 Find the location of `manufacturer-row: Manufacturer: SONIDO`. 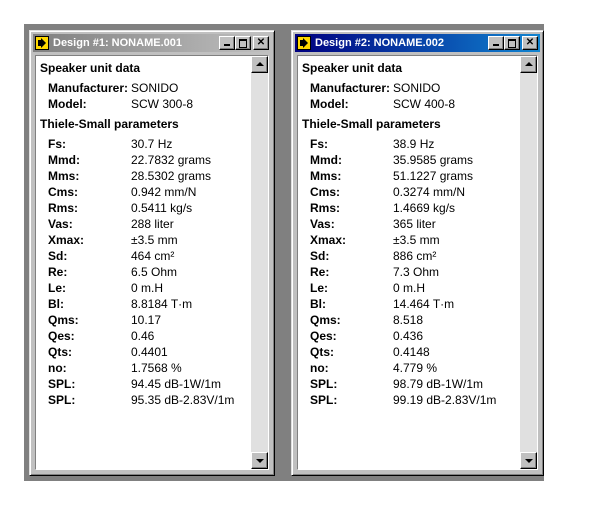

manufacturer-row: Manufacturer: SONIDO is located at coordinates (143, 88).